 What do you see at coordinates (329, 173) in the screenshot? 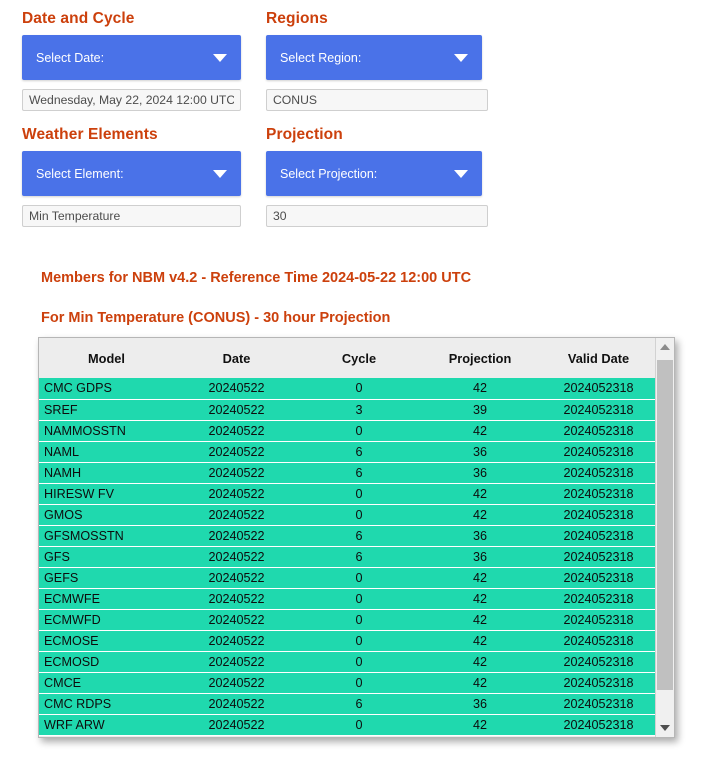
I see `select-projection-dropdown-label: Select Projection:` at bounding box center [329, 173].